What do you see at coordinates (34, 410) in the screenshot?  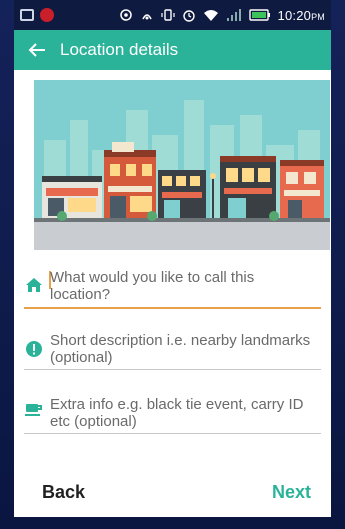 I see `coffee-icon` at bounding box center [34, 410].